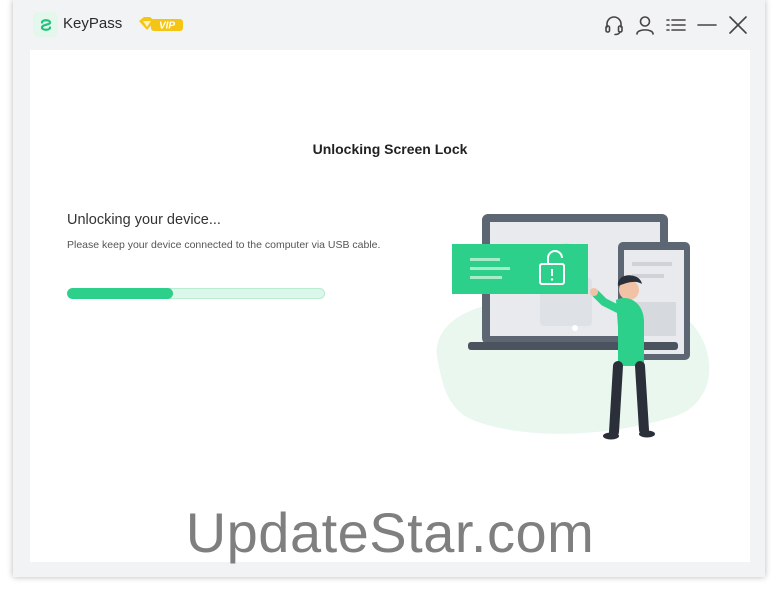 The width and height of the screenshot is (780, 594). Describe the element at coordinates (737, 25) in the screenshot. I see `close-icon` at that location.